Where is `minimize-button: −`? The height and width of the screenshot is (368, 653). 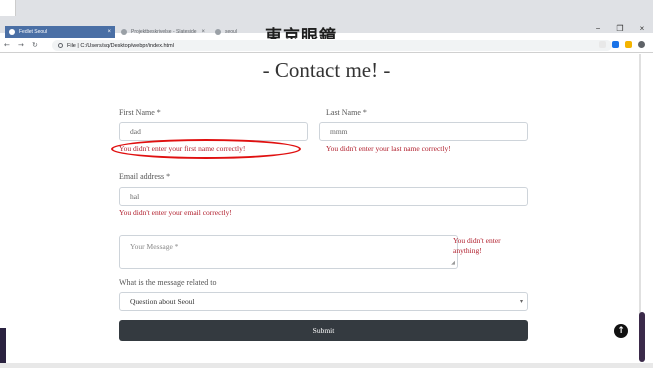 minimize-button: − is located at coordinates (598, 28).